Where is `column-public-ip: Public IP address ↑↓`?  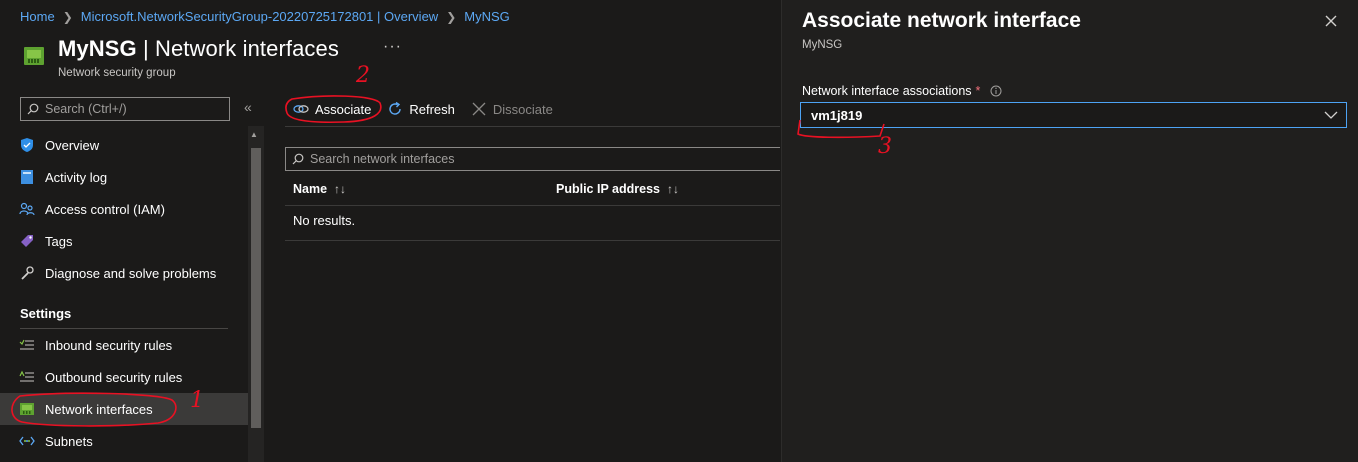 column-public-ip: Public IP address ↑↓ is located at coordinates (617, 189).